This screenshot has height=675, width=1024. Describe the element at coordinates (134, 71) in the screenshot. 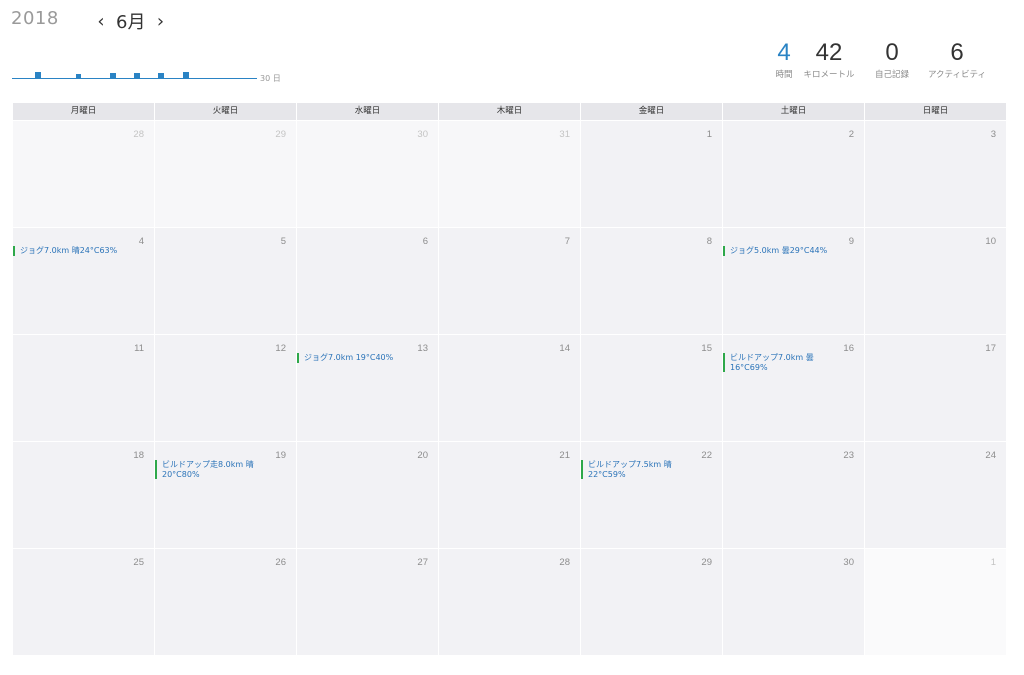

I see `activity-sparkline` at that location.